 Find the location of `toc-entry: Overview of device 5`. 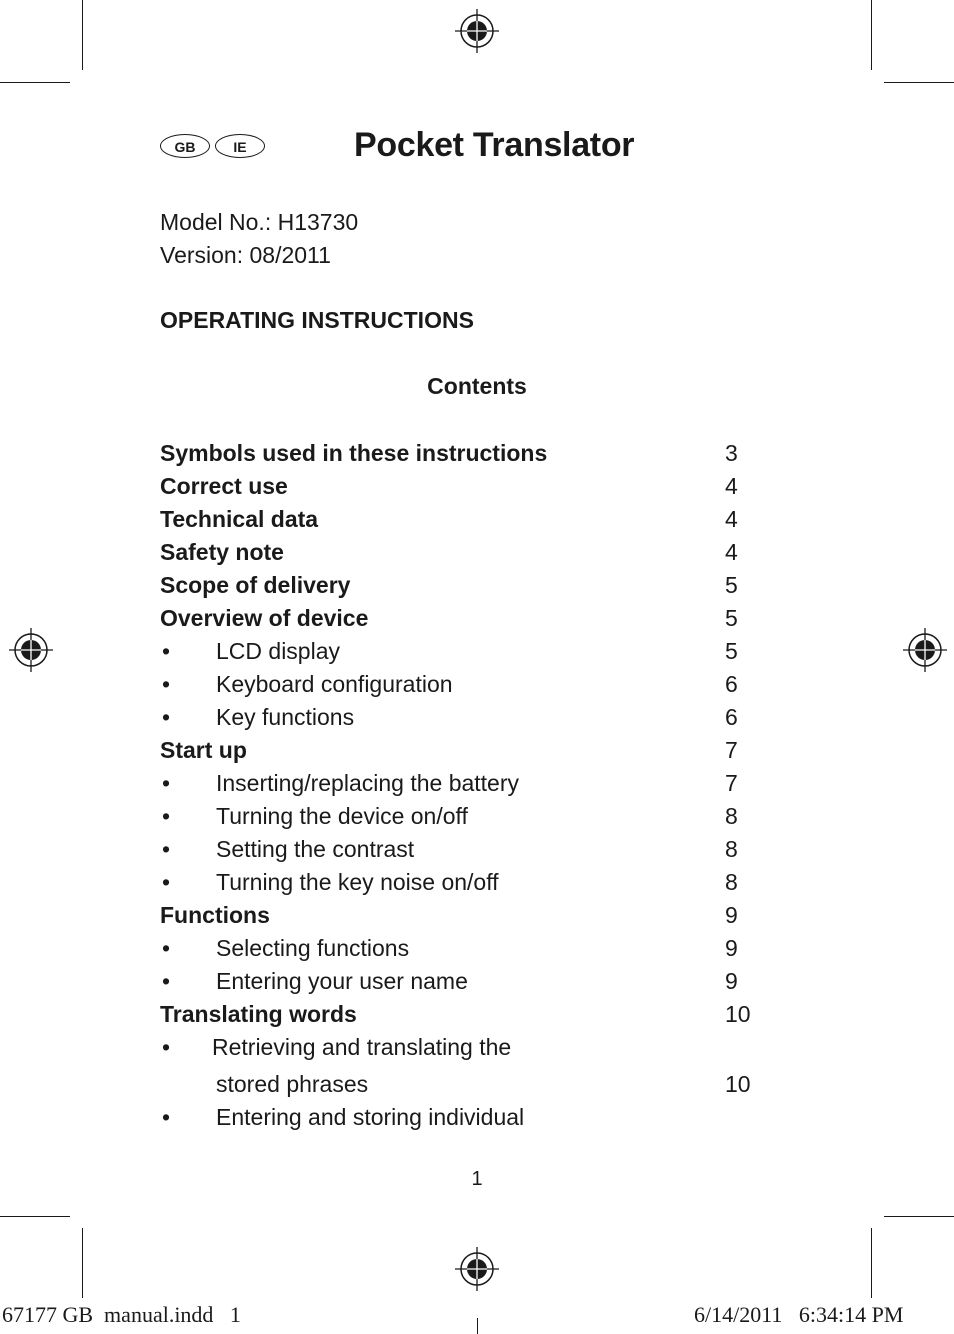

toc-entry: Overview of device 5 is located at coordinates (470, 618).